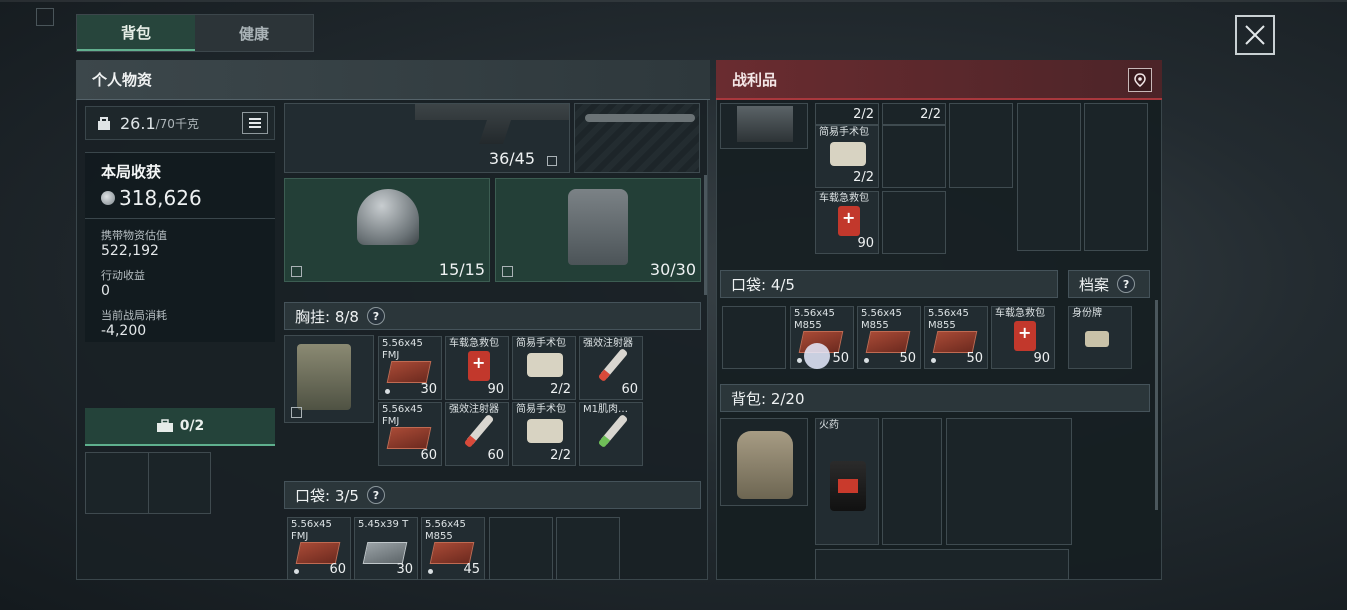  Describe the element at coordinates (383, 524) in the screenshot. I see `item-name: 5.45x39 T` at that location.